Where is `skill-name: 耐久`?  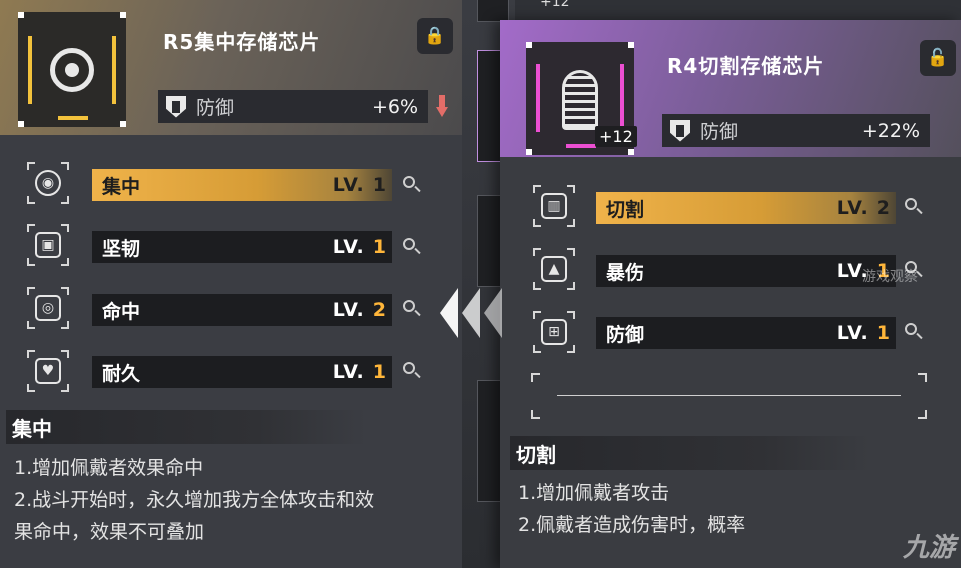 skill-name: 耐久 is located at coordinates (121, 373).